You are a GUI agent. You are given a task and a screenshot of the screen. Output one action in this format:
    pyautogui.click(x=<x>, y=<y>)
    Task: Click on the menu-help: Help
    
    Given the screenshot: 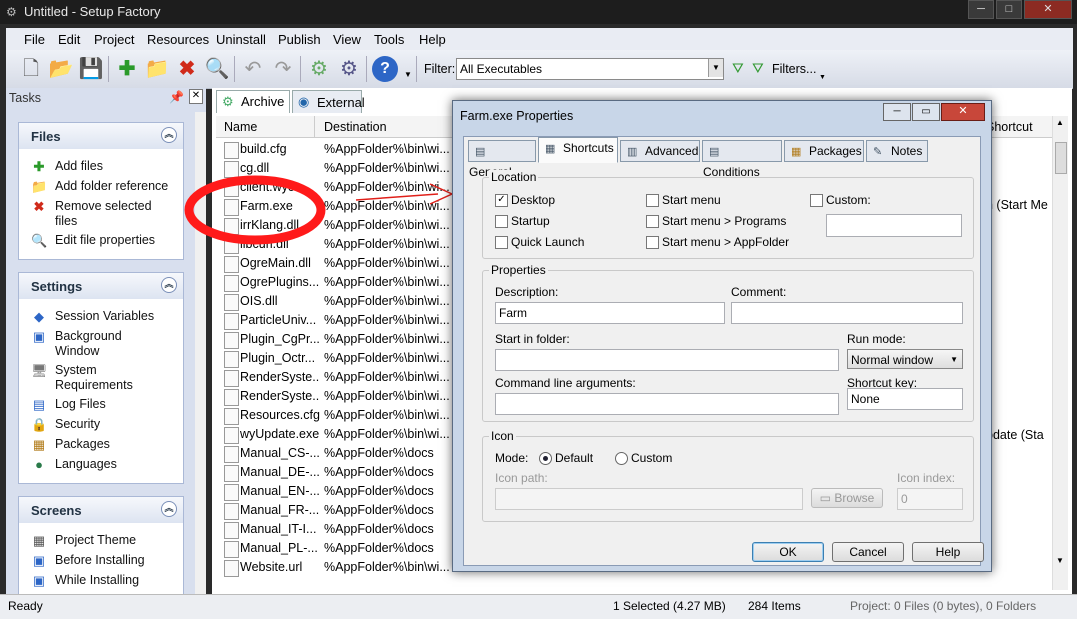 What is the action you would take?
    pyautogui.click(x=432, y=39)
    